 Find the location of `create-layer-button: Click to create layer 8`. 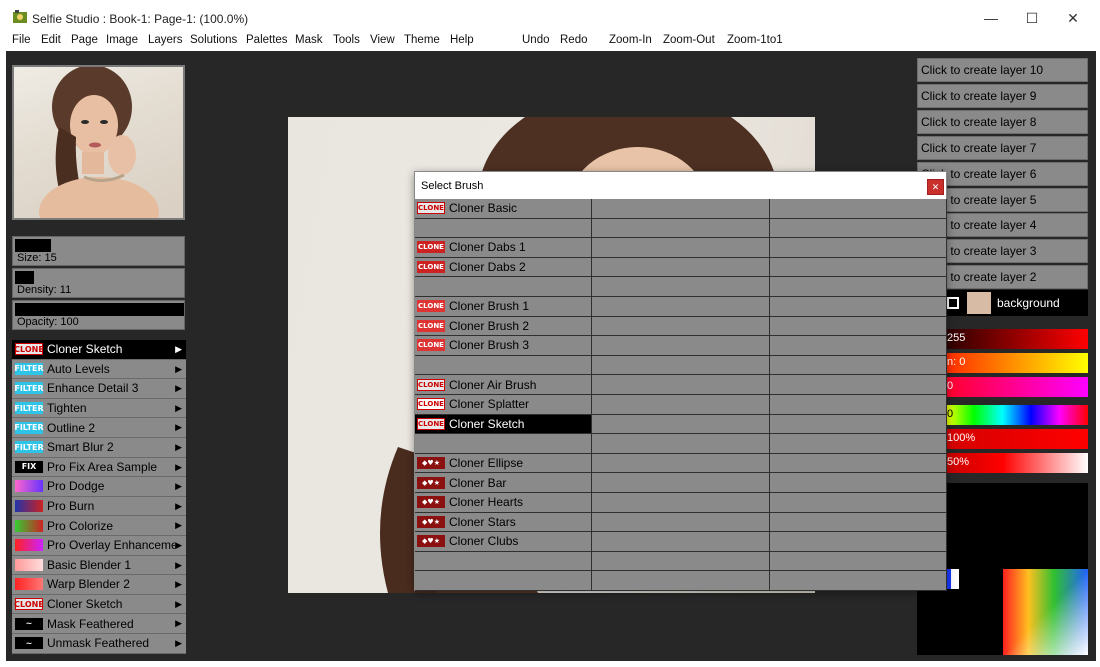

create-layer-button: Click to create layer 8 is located at coordinates (1002, 121).